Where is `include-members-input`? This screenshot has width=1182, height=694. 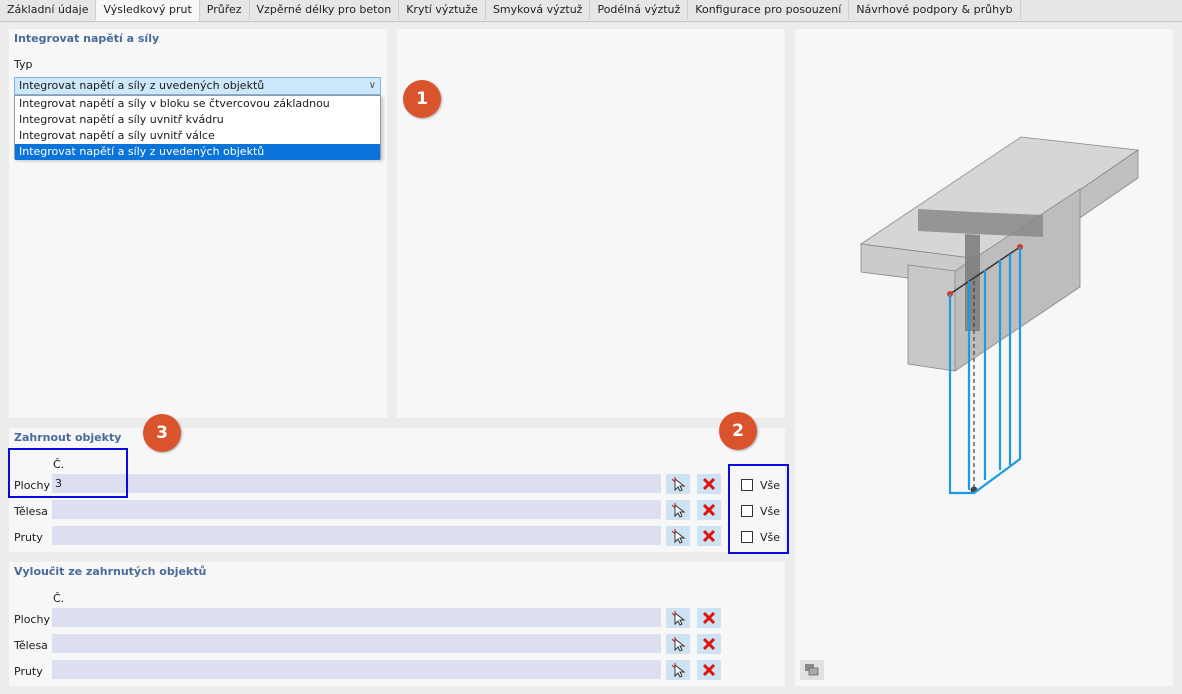
include-members-input is located at coordinates (356, 535).